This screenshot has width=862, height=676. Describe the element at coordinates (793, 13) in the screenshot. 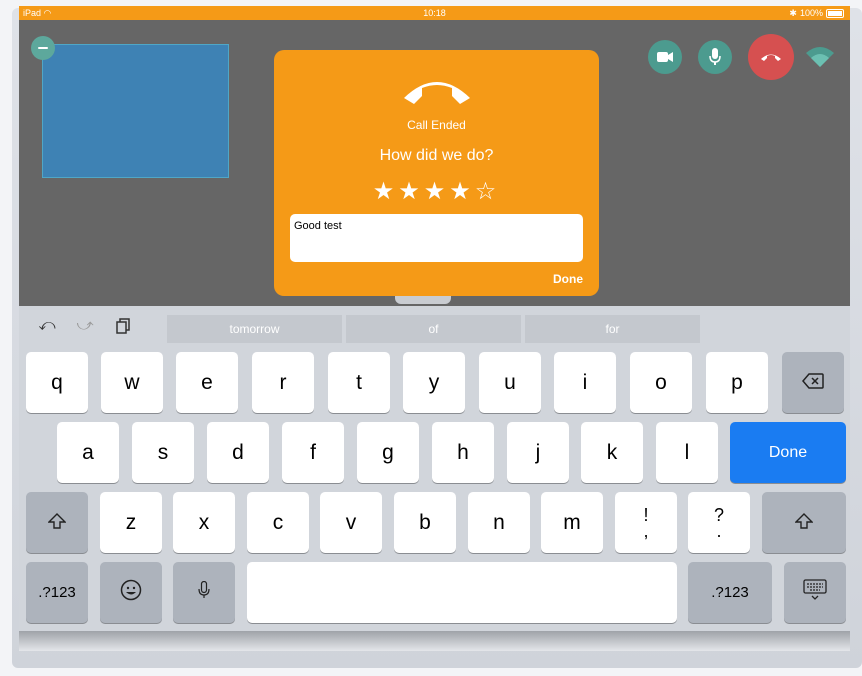

I see `bluetooth-icon: ✱` at that location.